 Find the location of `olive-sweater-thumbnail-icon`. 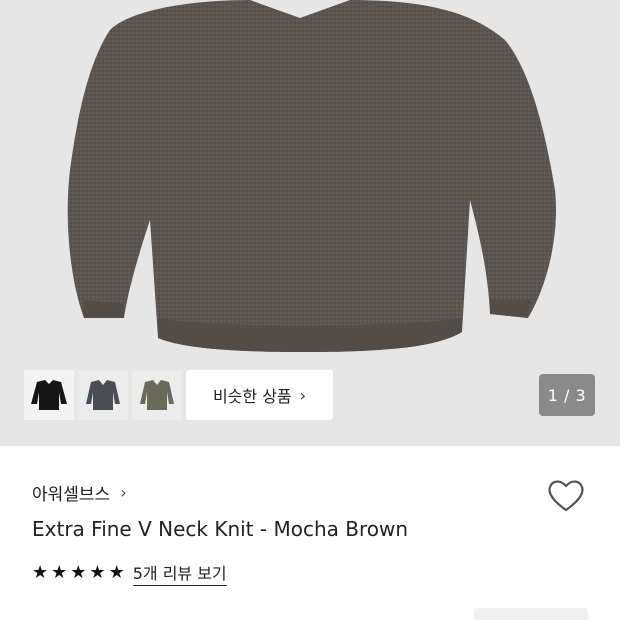

olive-sweater-thumbnail-icon is located at coordinates (157, 395).